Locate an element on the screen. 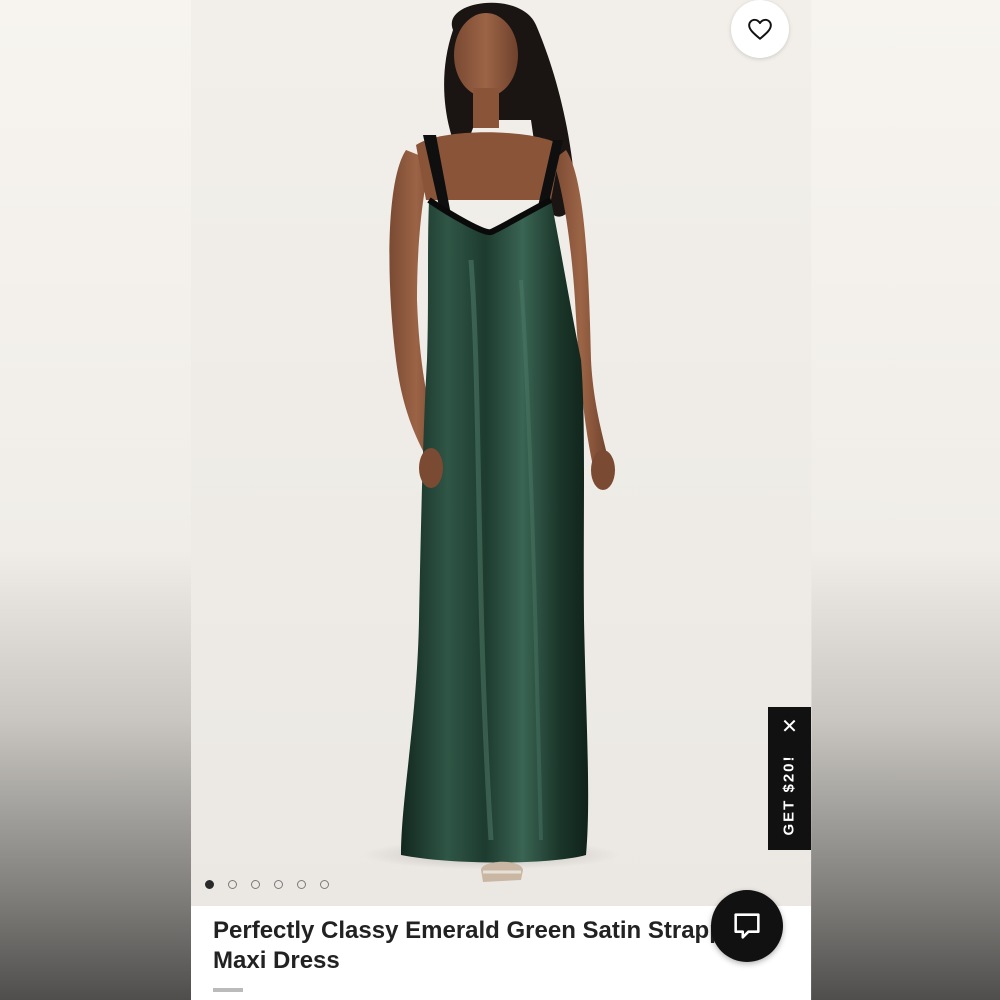 Image resolution: width=1000 pixels, height=1000 pixels. heart-icon is located at coordinates (760, 29).